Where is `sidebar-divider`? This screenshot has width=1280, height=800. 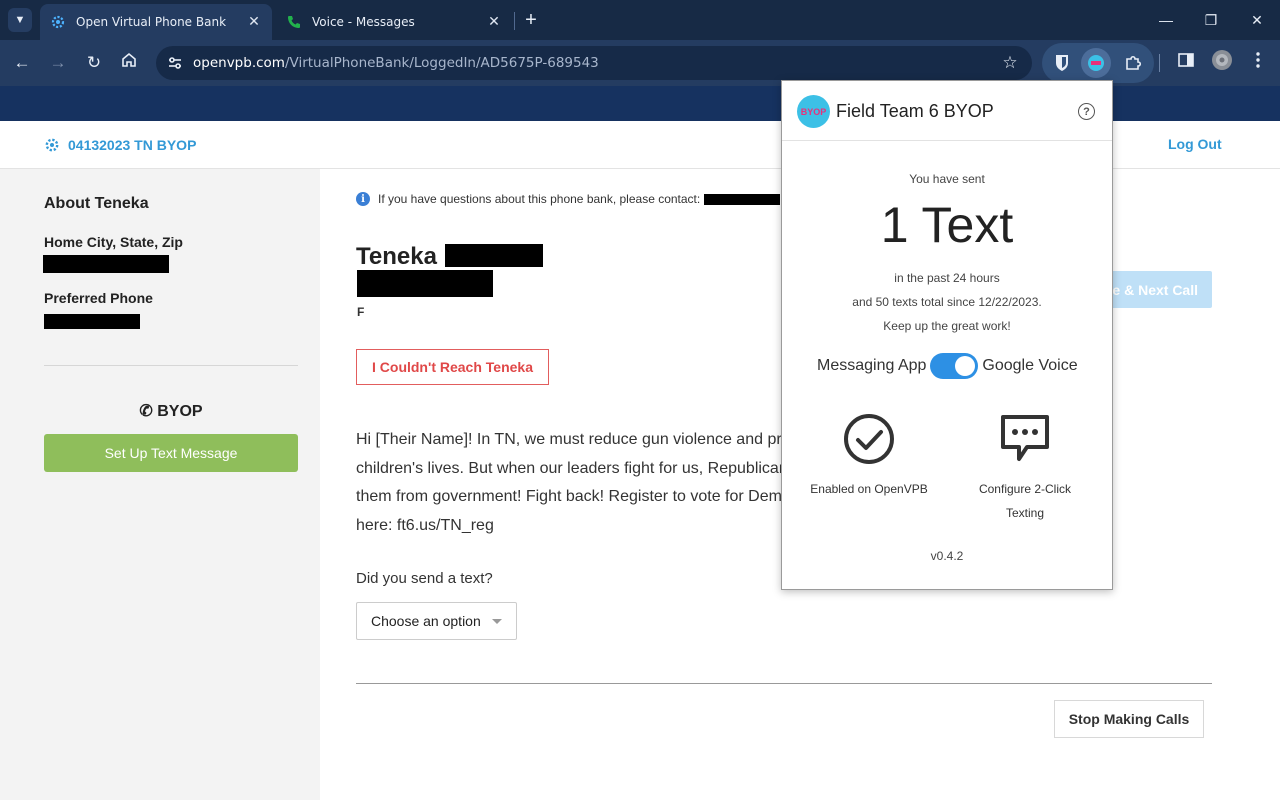
sidebar-divider is located at coordinates (171, 365).